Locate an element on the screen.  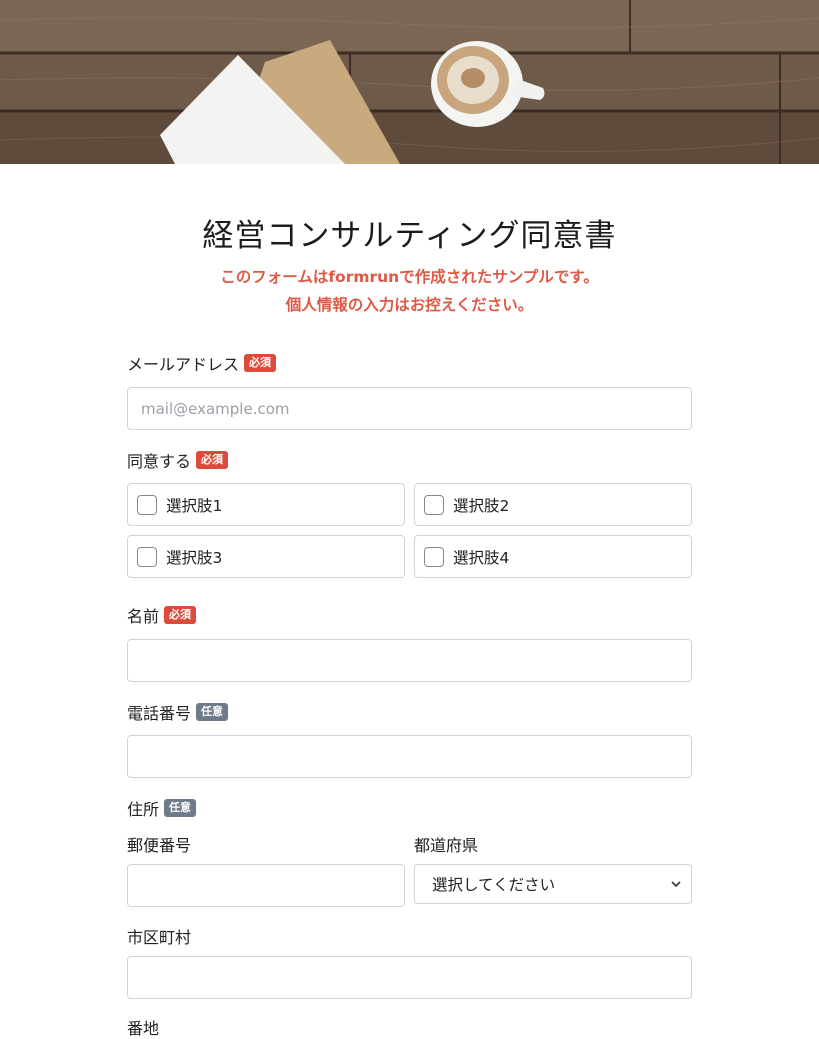
consent-option-1: 選択肢1 is located at coordinates (266, 504).